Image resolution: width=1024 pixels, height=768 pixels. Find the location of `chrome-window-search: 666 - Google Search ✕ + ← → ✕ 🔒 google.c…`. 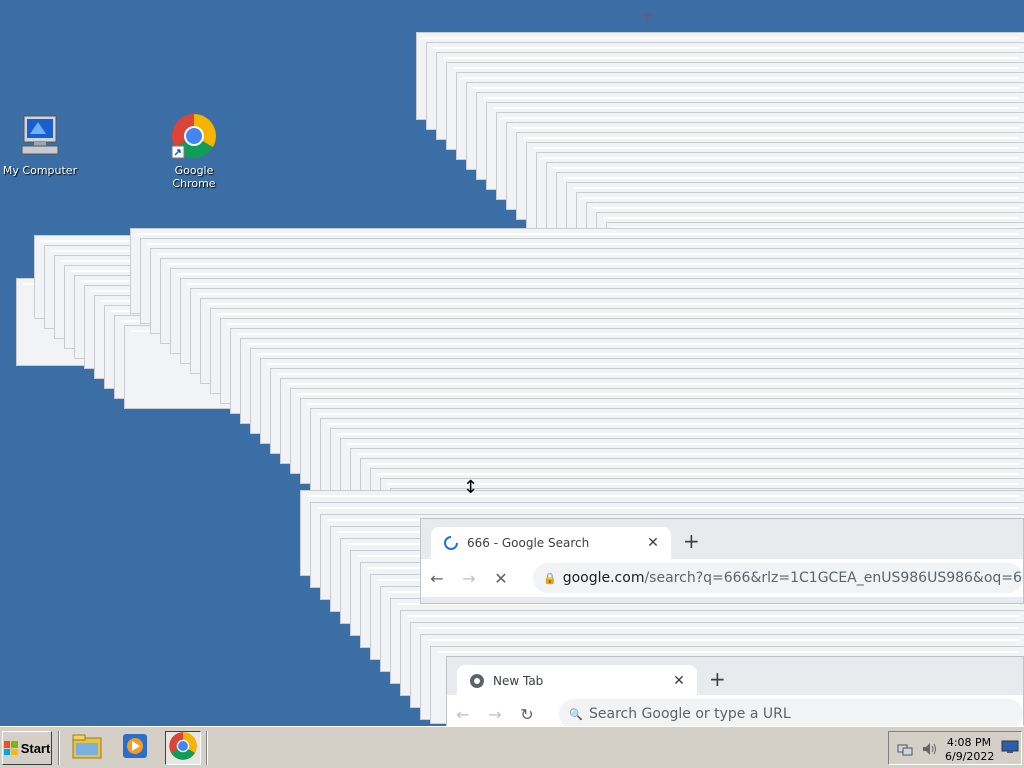

chrome-window-search: 666 - Google Search ✕ + ← → ✕ 🔒 google.c… is located at coordinates (722, 561).